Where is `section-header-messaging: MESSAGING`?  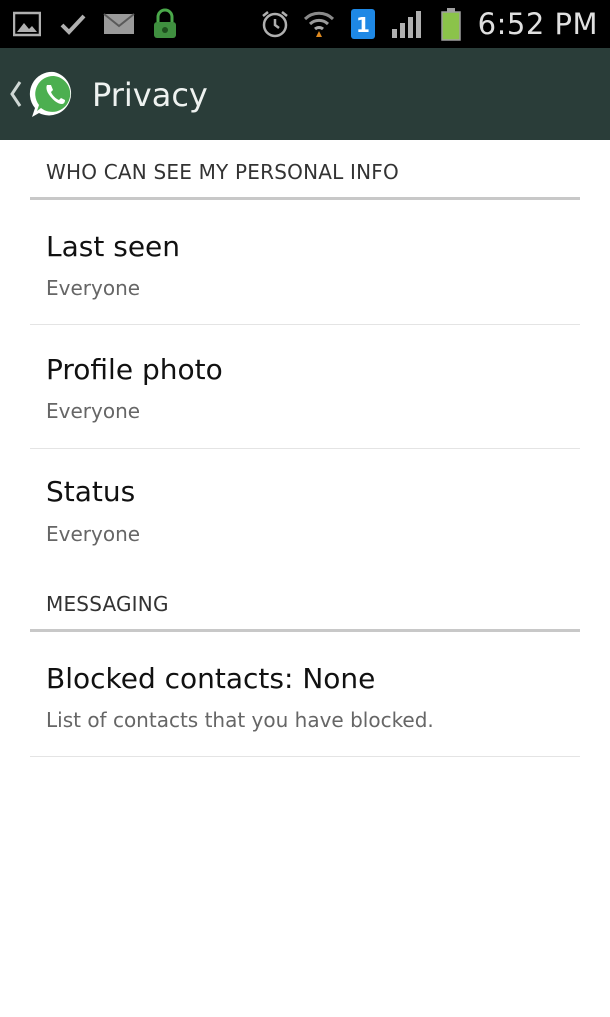 section-header-messaging: MESSAGING is located at coordinates (107, 604).